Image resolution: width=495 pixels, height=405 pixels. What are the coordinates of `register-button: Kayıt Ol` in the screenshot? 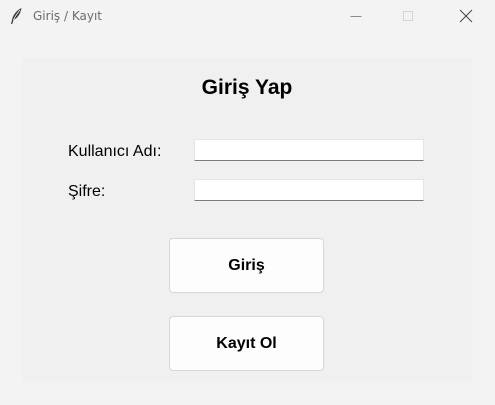 It's located at (246, 343).